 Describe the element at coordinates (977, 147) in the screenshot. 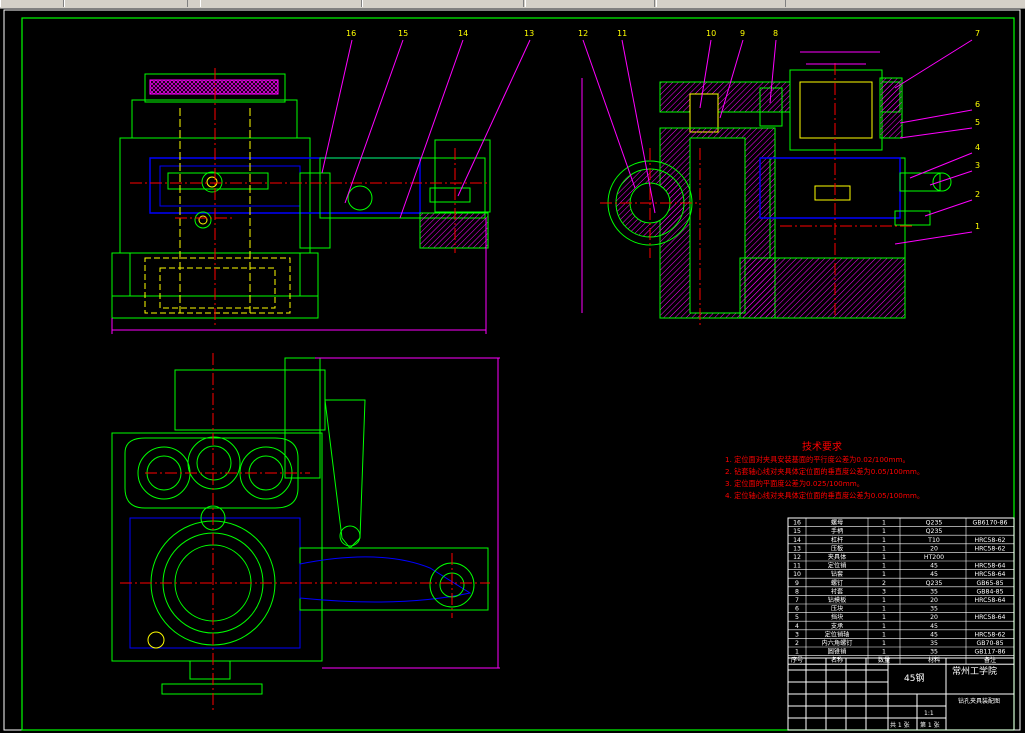

I see `balloon-4: 4` at that location.